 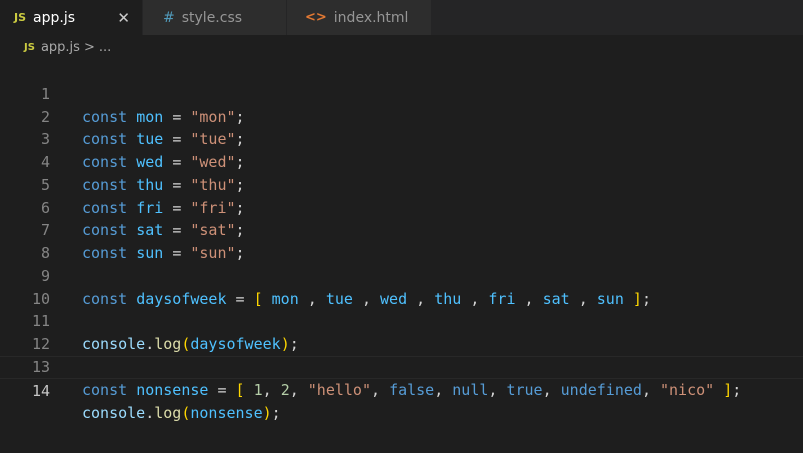 I want to click on string-literal: "nico", so click(x=687, y=389).